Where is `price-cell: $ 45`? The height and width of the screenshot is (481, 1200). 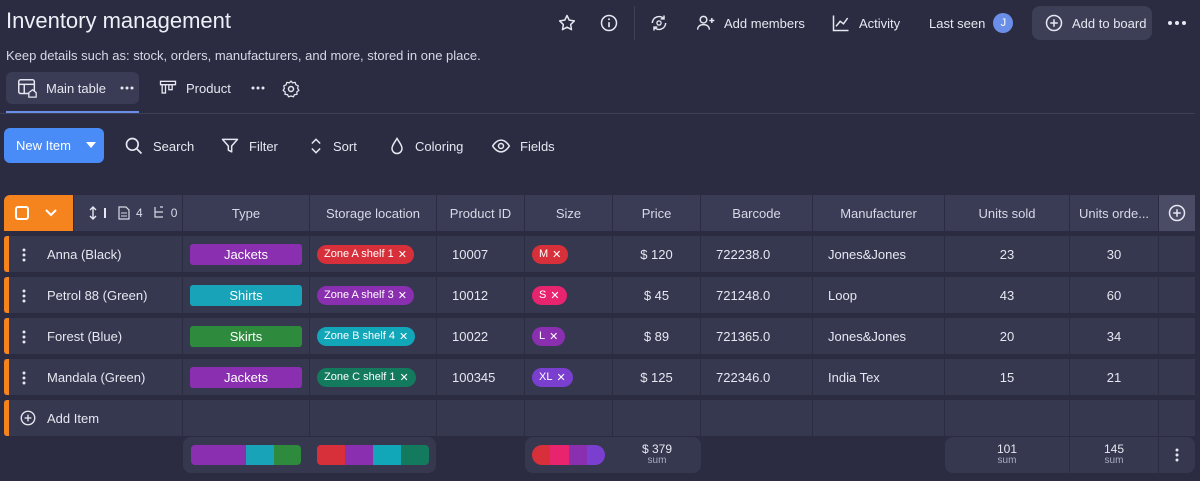 price-cell: $ 45 is located at coordinates (657, 295).